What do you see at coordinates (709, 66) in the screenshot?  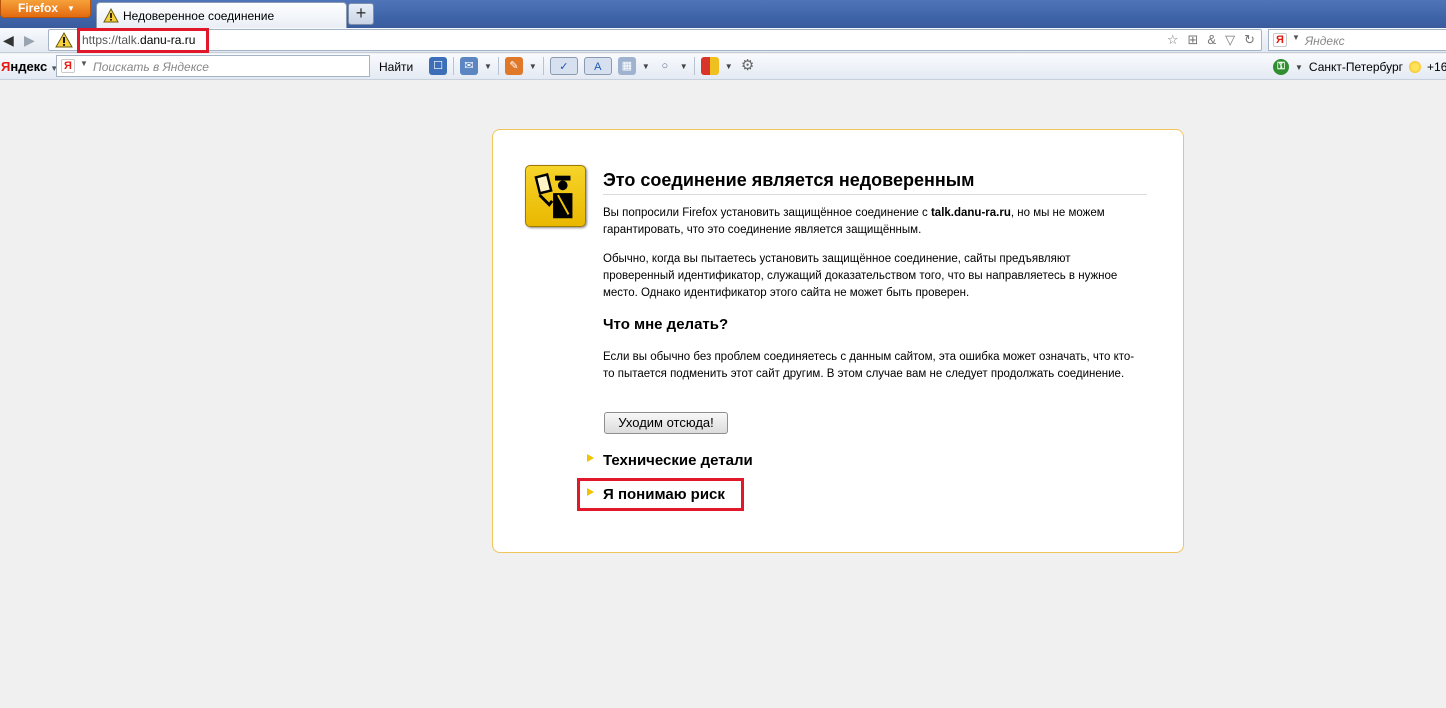 I see `pocket-icon` at bounding box center [709, 66].